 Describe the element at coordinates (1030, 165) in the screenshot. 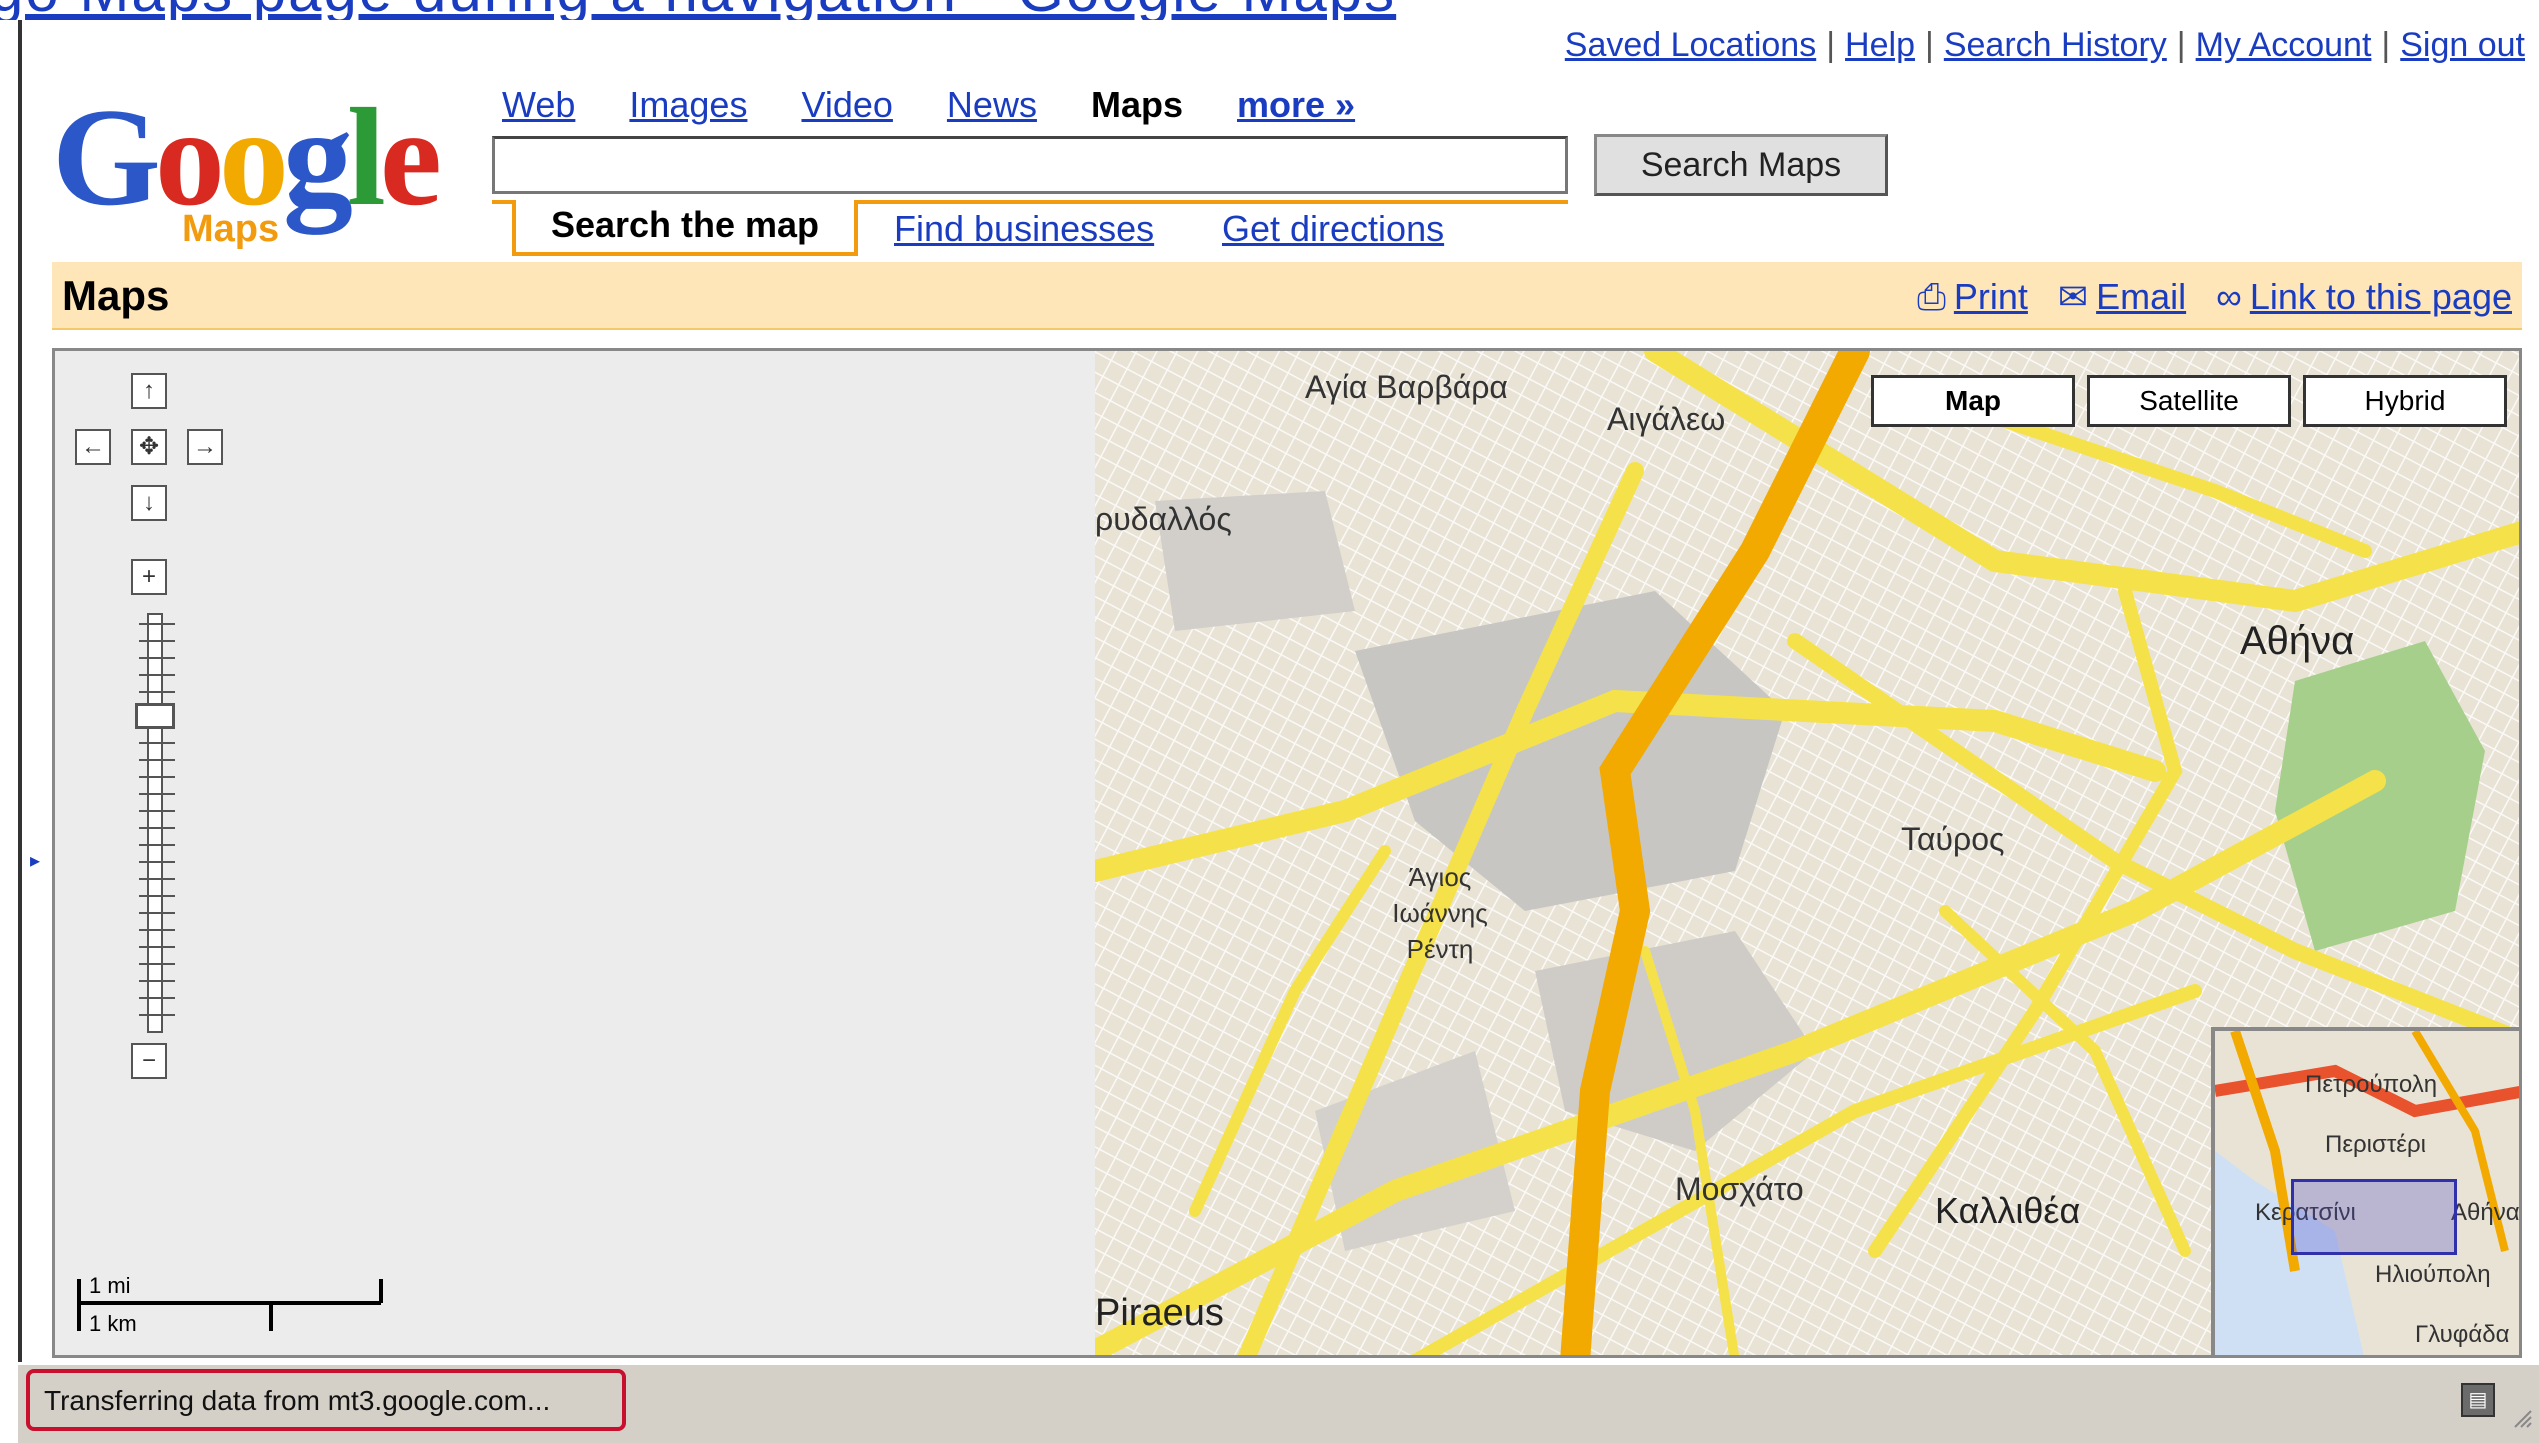

I see `search-input` at that location.